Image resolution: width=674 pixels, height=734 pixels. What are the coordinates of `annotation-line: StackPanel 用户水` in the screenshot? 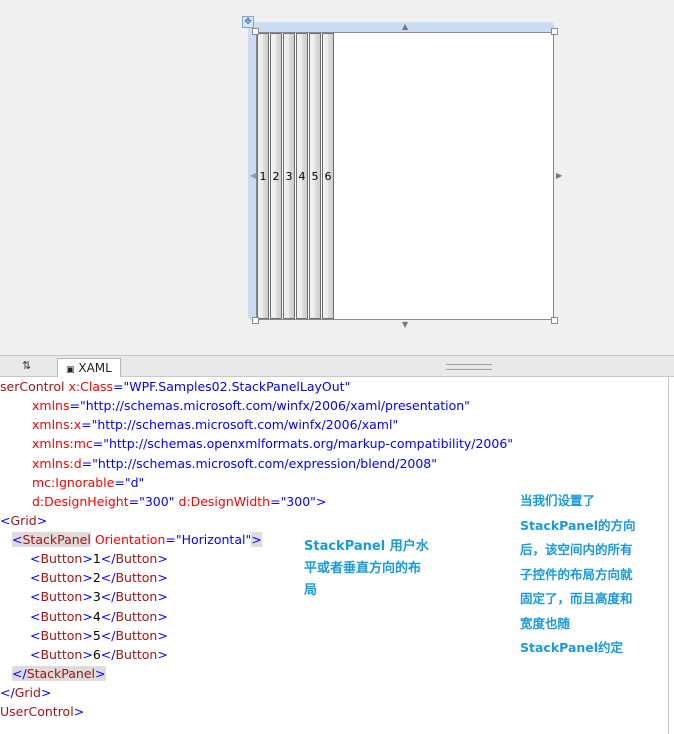 It's located at (366, 546).